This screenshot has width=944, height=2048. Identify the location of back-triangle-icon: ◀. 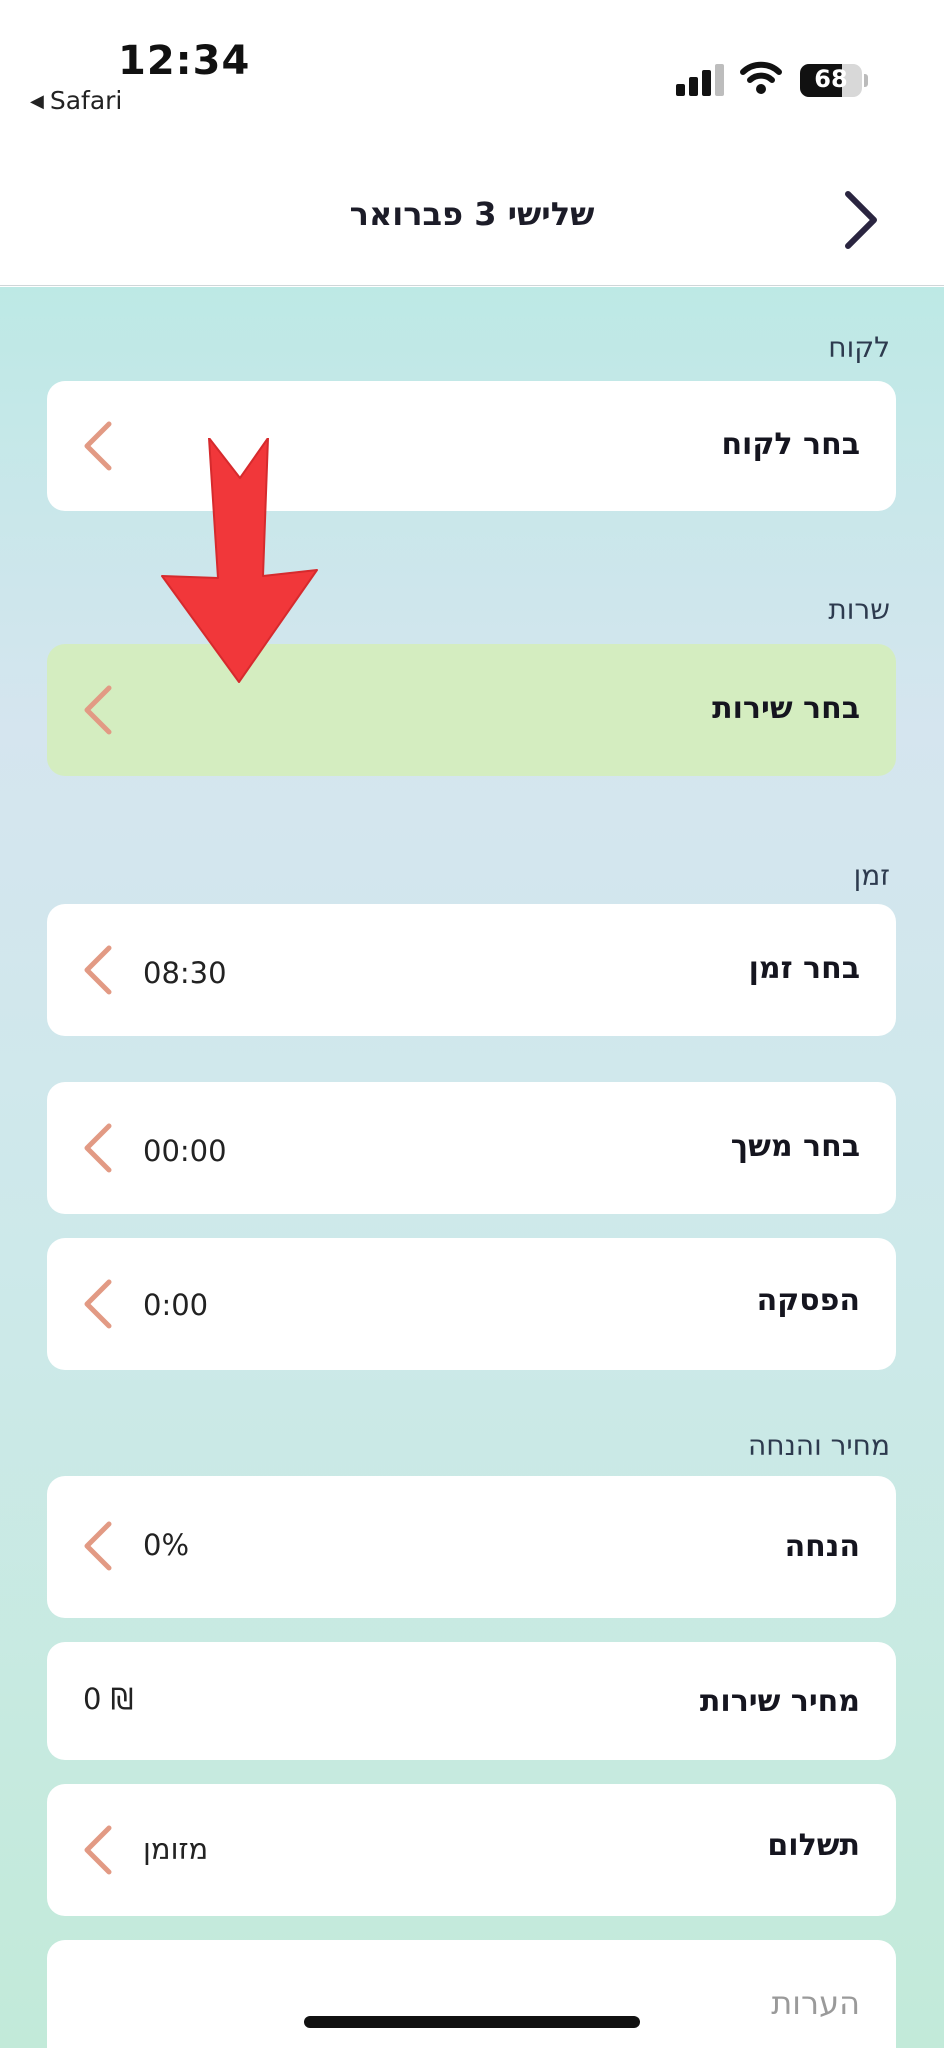
(37, 101).